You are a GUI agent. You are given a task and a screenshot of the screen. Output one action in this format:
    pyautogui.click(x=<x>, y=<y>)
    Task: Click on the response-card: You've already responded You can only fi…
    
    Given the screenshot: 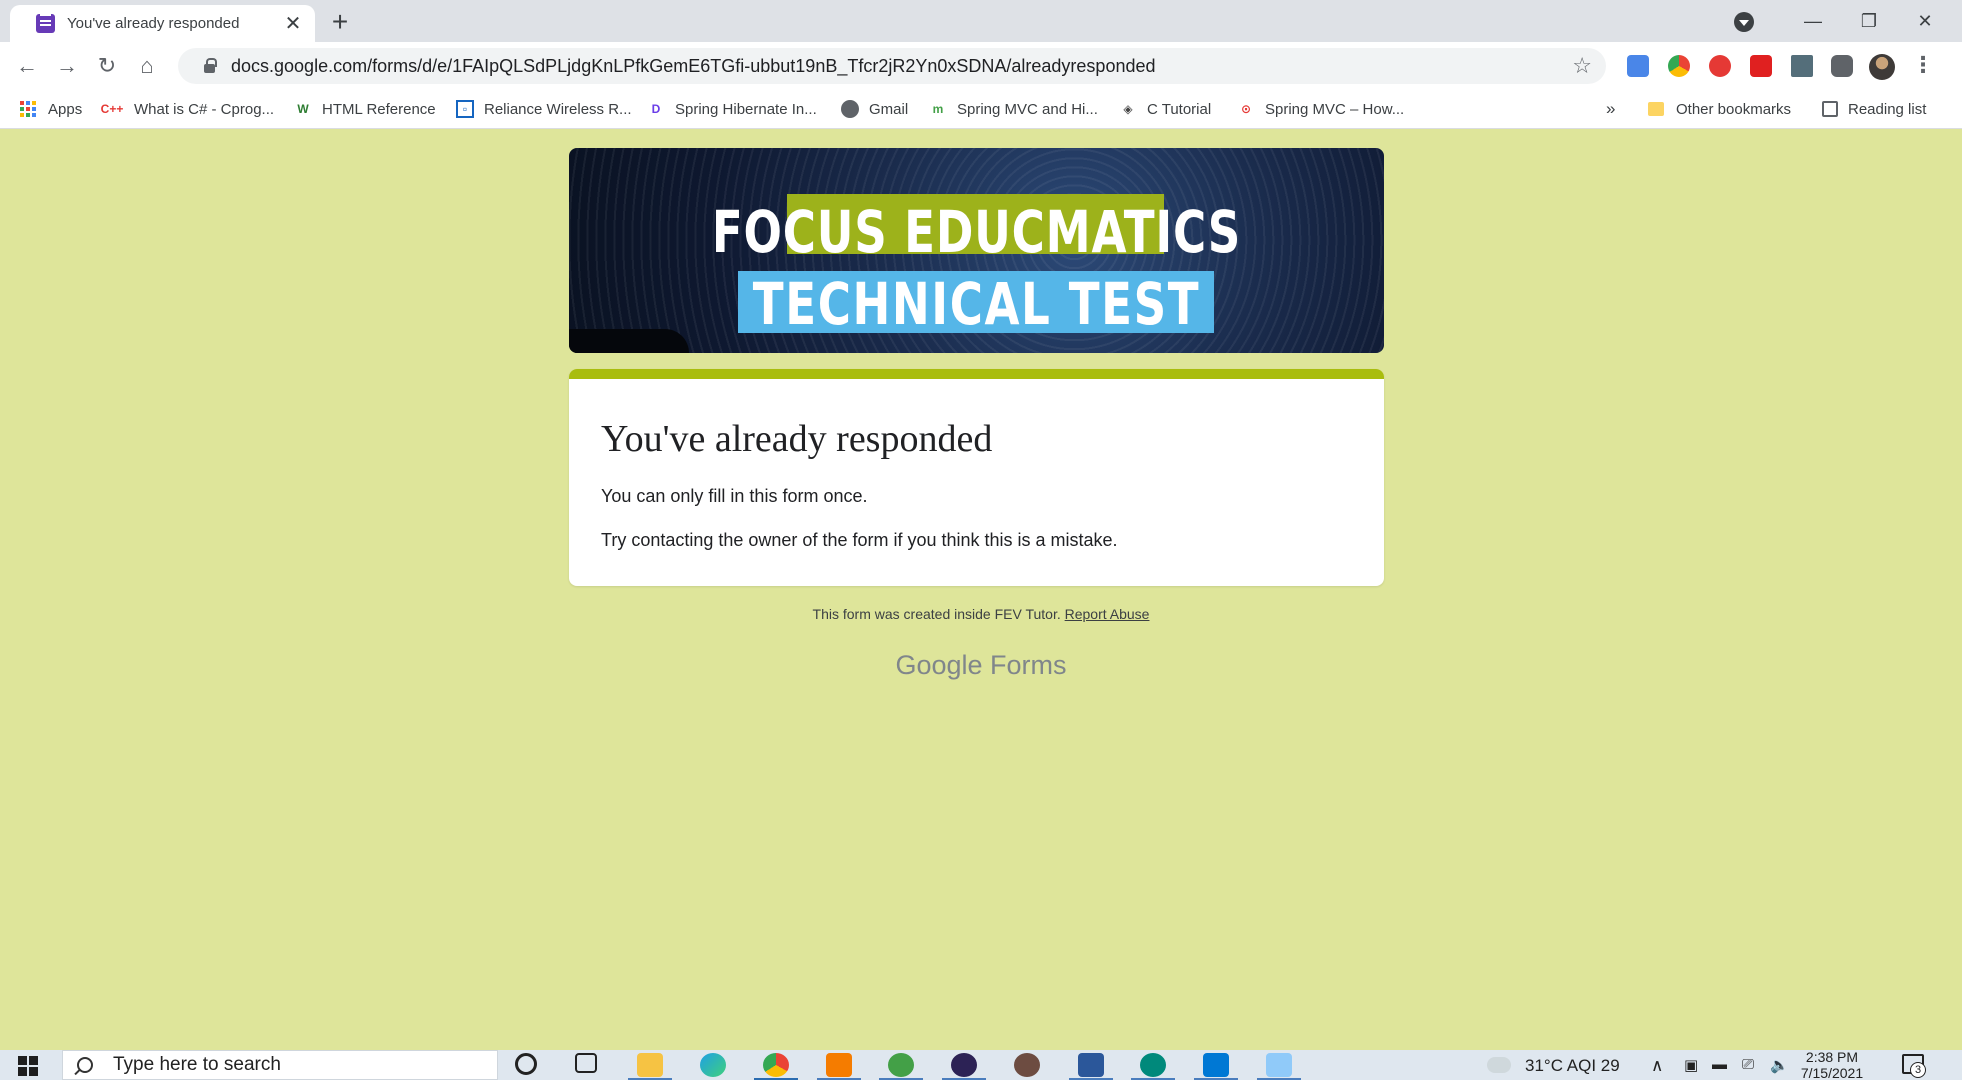 What is the action you would take?
    pyautogui.click(x=976, y=477)
    